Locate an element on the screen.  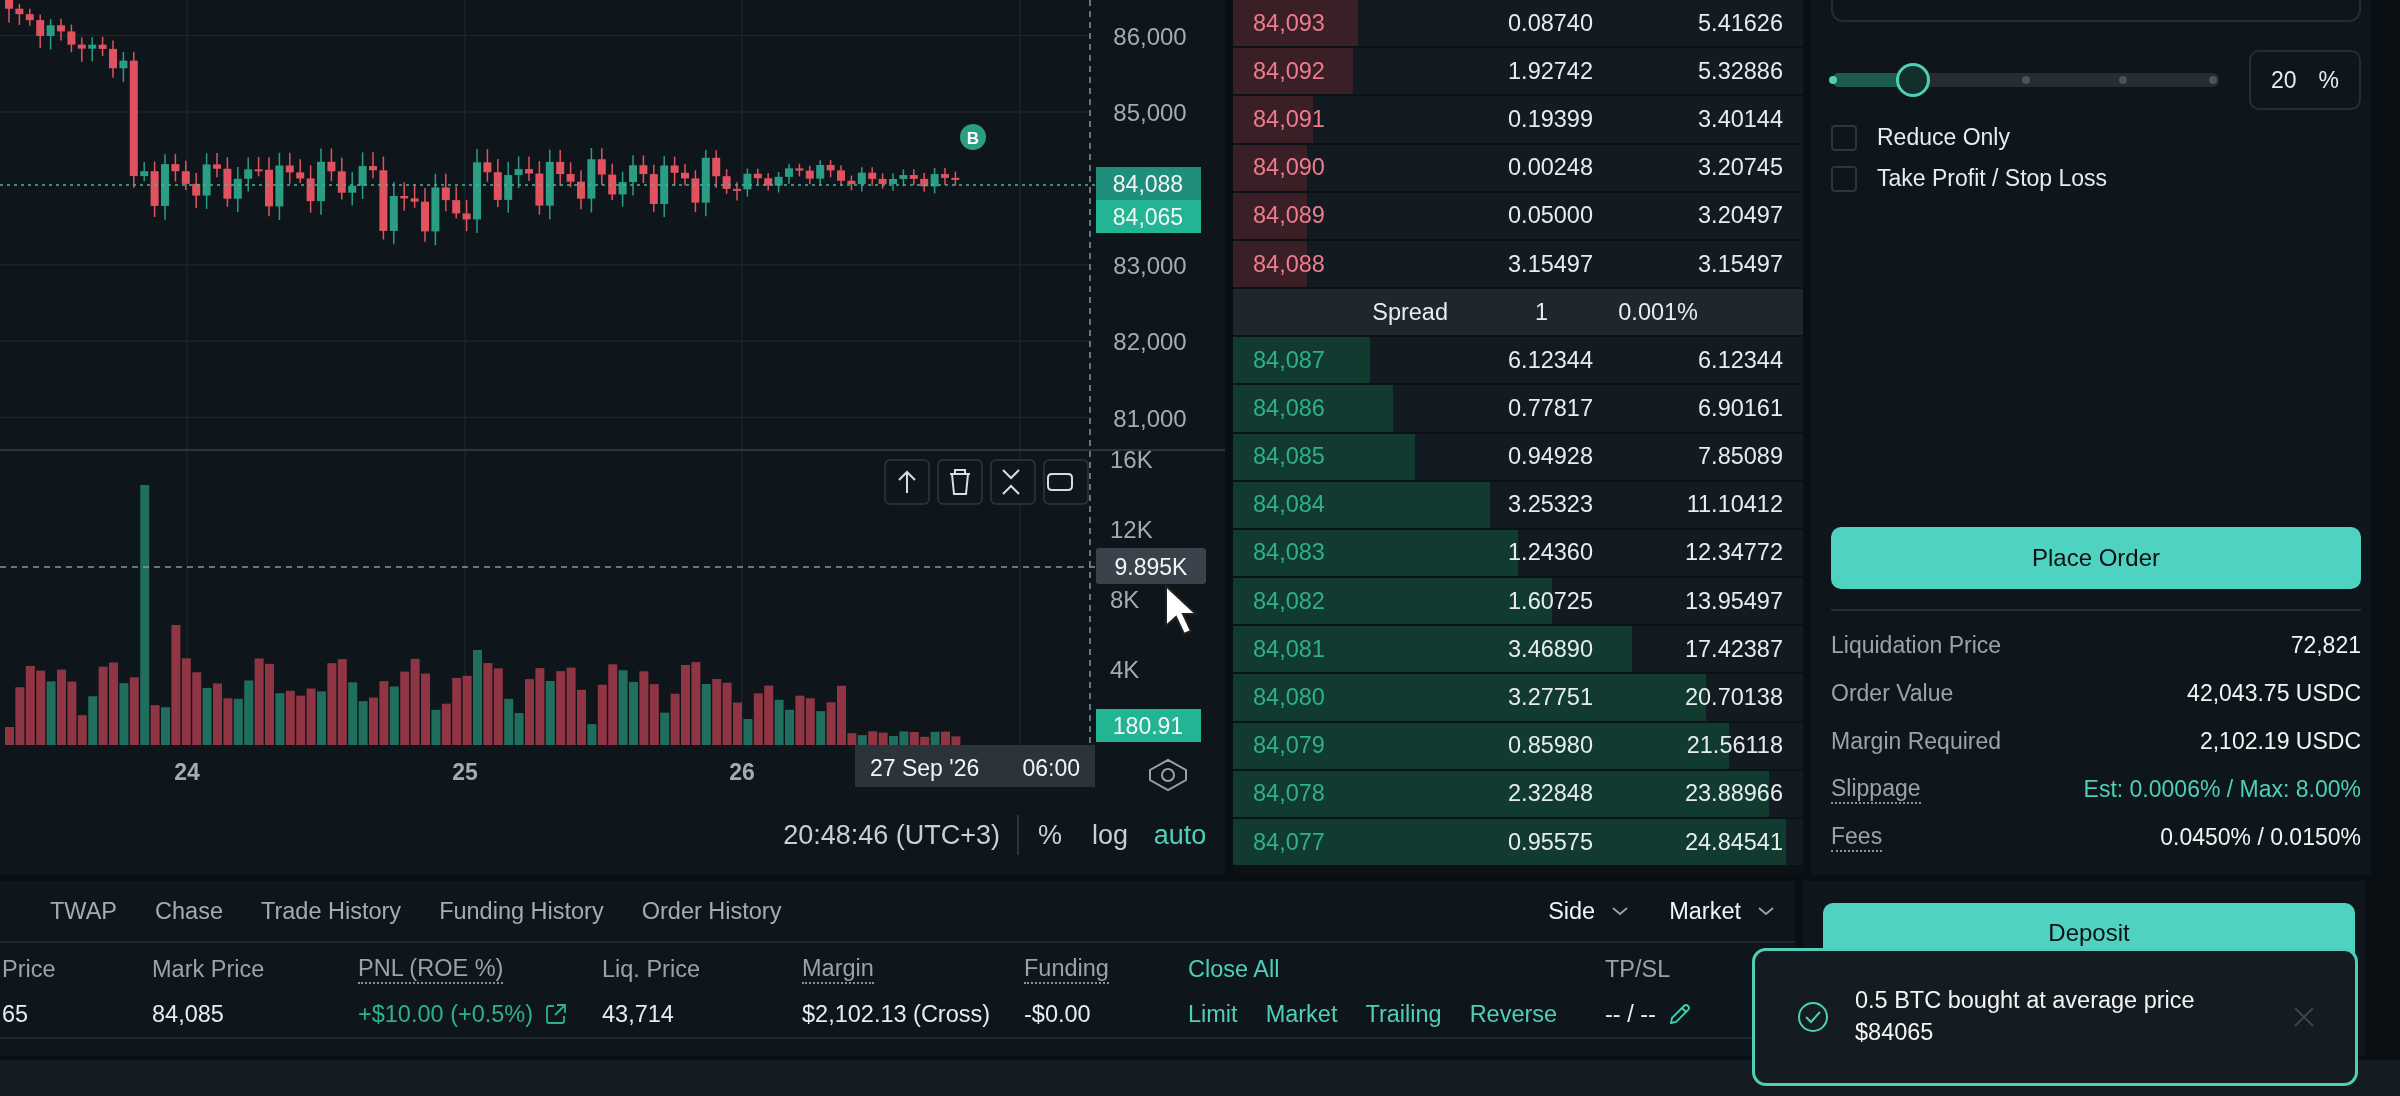
close-action-link: Trailing is located at coordinates (1403, 1014).